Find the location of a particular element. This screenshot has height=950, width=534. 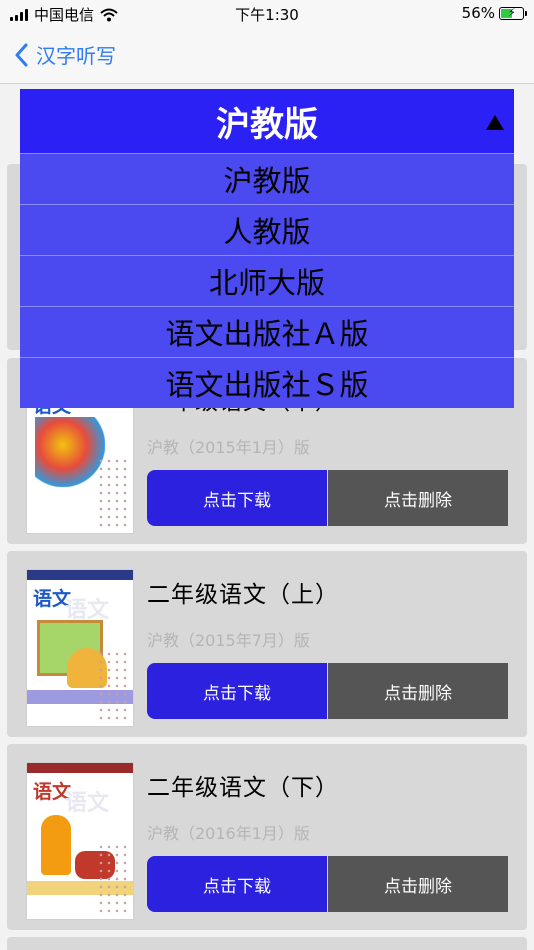

battery-icon: ⚡ is located at coordinates (513, 12).